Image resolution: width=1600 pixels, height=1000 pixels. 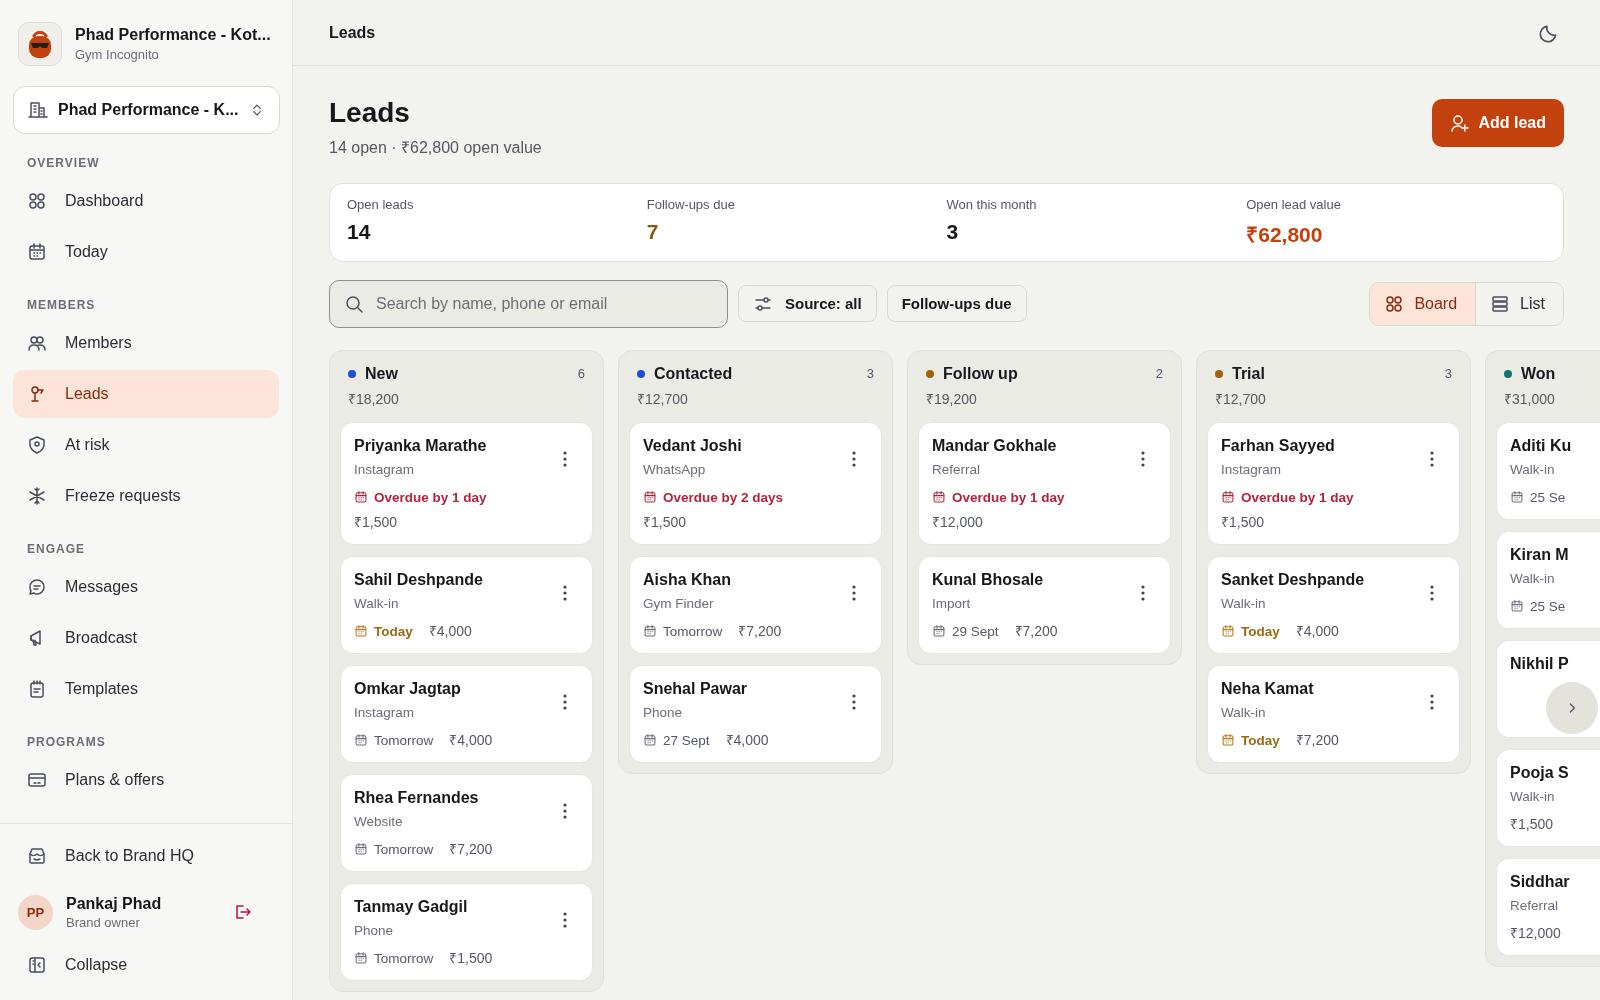 I want to click on lead-source: Instagram, so click(x=385, y=469).